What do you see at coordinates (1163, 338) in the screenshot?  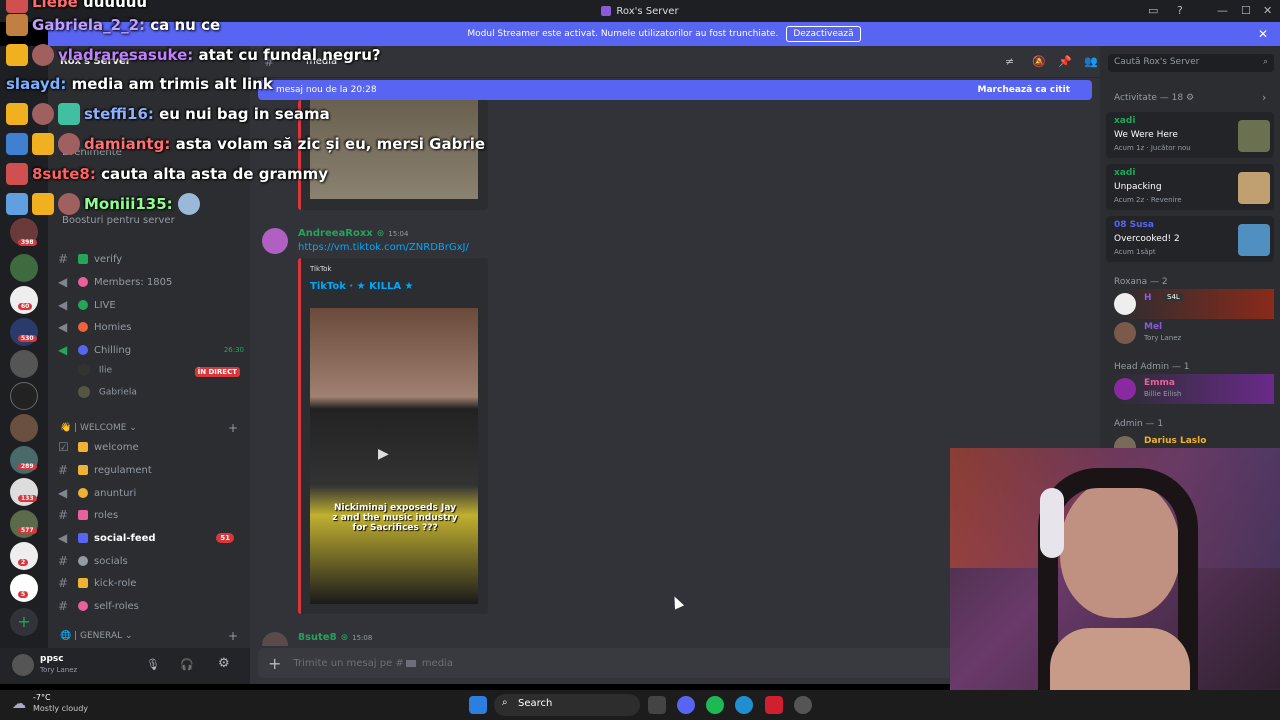 I see `member-status: Tory Lanez` at bounding box center [1163, 338].